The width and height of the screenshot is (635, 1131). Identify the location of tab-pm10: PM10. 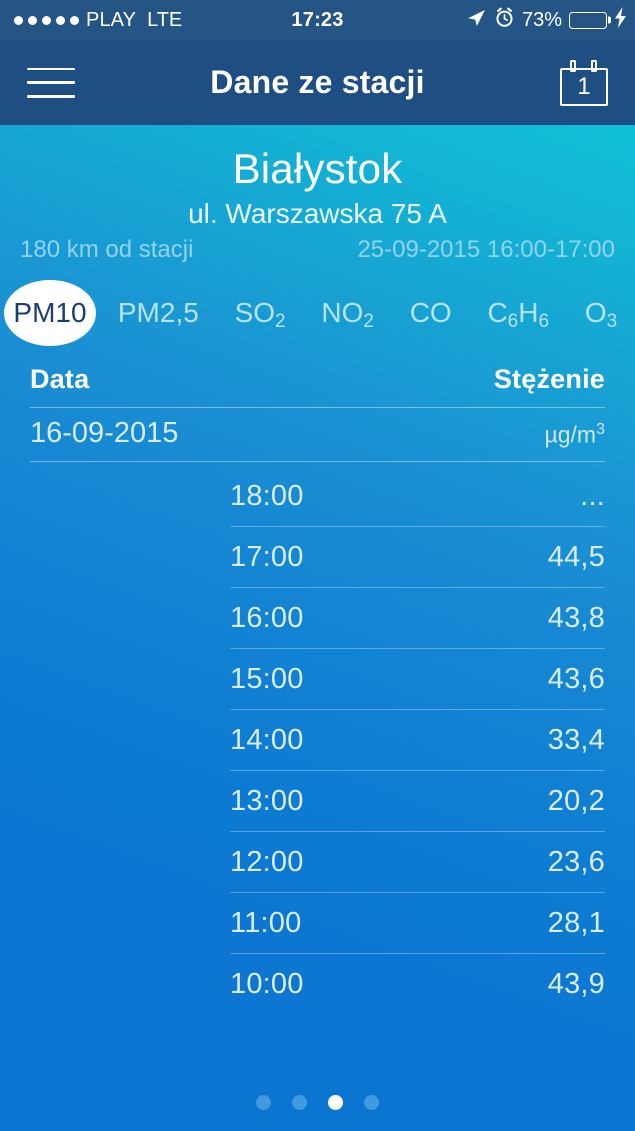
(50, 313).